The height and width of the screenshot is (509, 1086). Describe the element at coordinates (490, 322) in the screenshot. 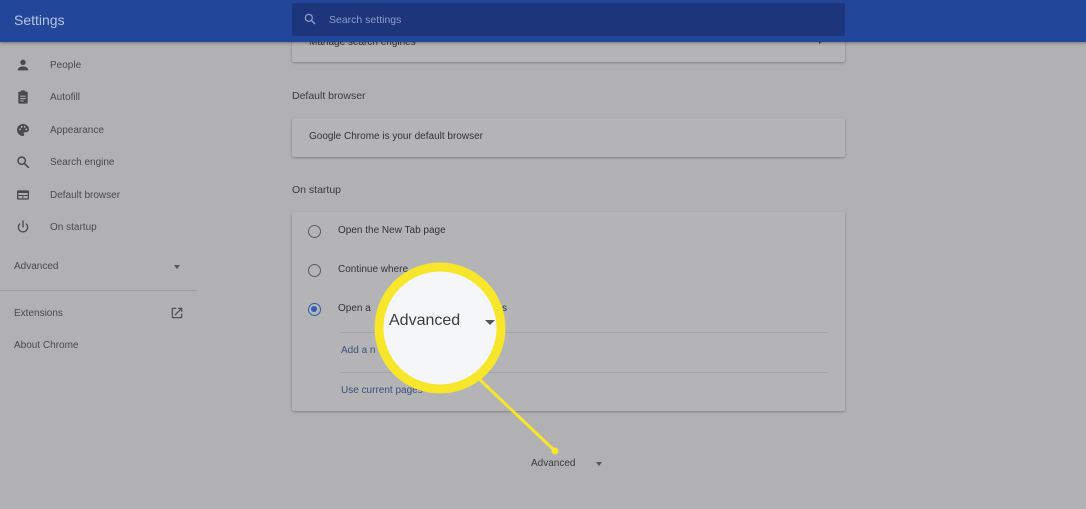

I see `callout-chevron-down-icon` at that location.